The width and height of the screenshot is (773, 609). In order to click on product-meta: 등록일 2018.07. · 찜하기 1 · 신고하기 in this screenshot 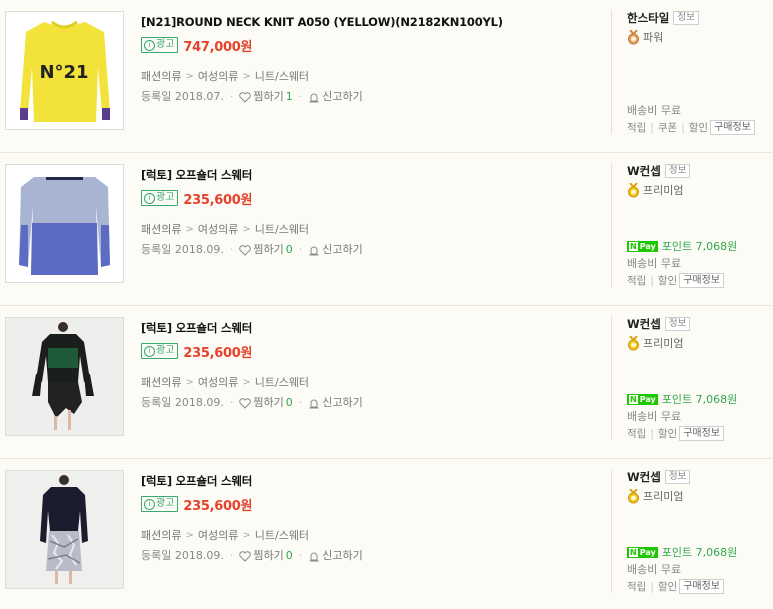, I will do `click(371, 97)`.